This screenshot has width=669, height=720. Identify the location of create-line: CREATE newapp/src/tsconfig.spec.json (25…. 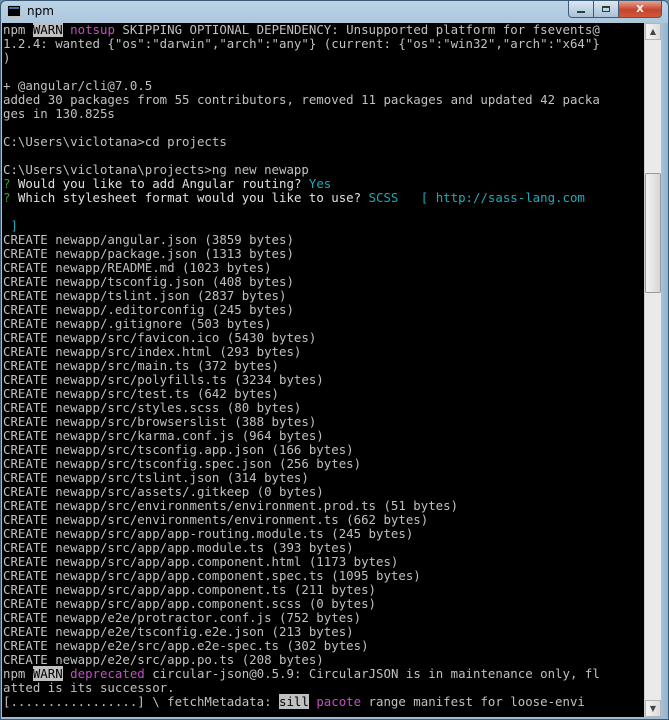
(182, 463).